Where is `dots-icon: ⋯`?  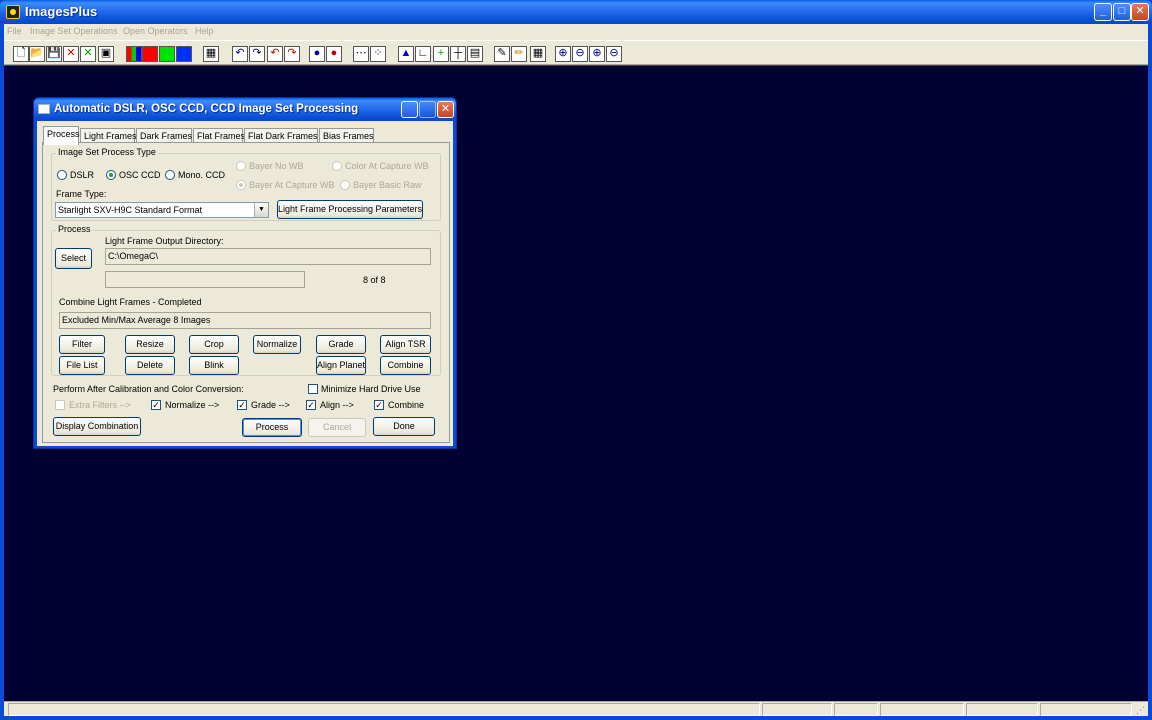 dots-icon: ⋯ is located at coordinates (361, 54).